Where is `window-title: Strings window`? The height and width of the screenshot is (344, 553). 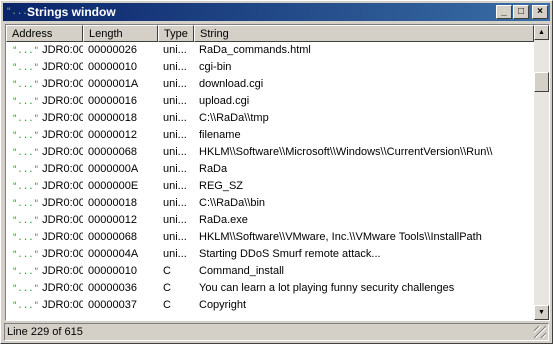 window-title: Strings window is located at coordinates (71, 12).